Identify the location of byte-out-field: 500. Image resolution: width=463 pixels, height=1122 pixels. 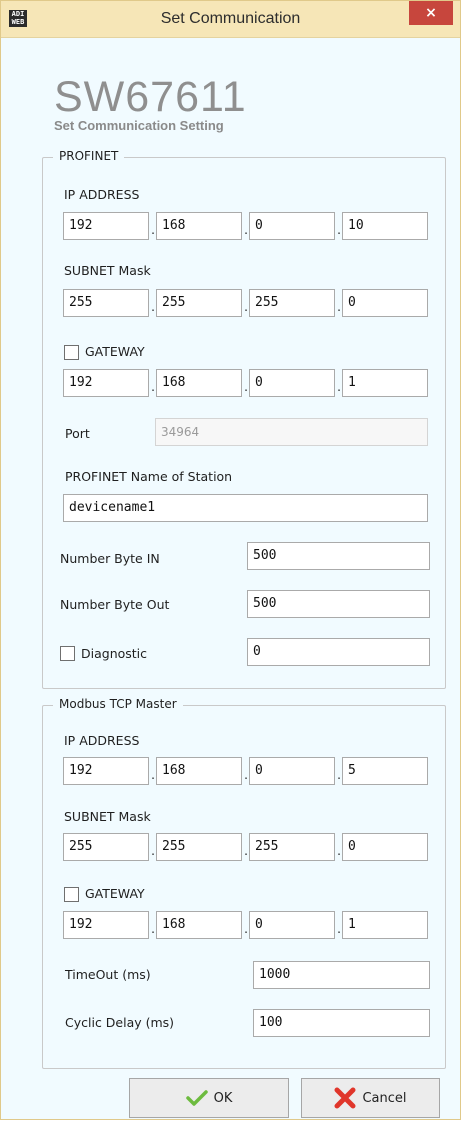
(338, 604).